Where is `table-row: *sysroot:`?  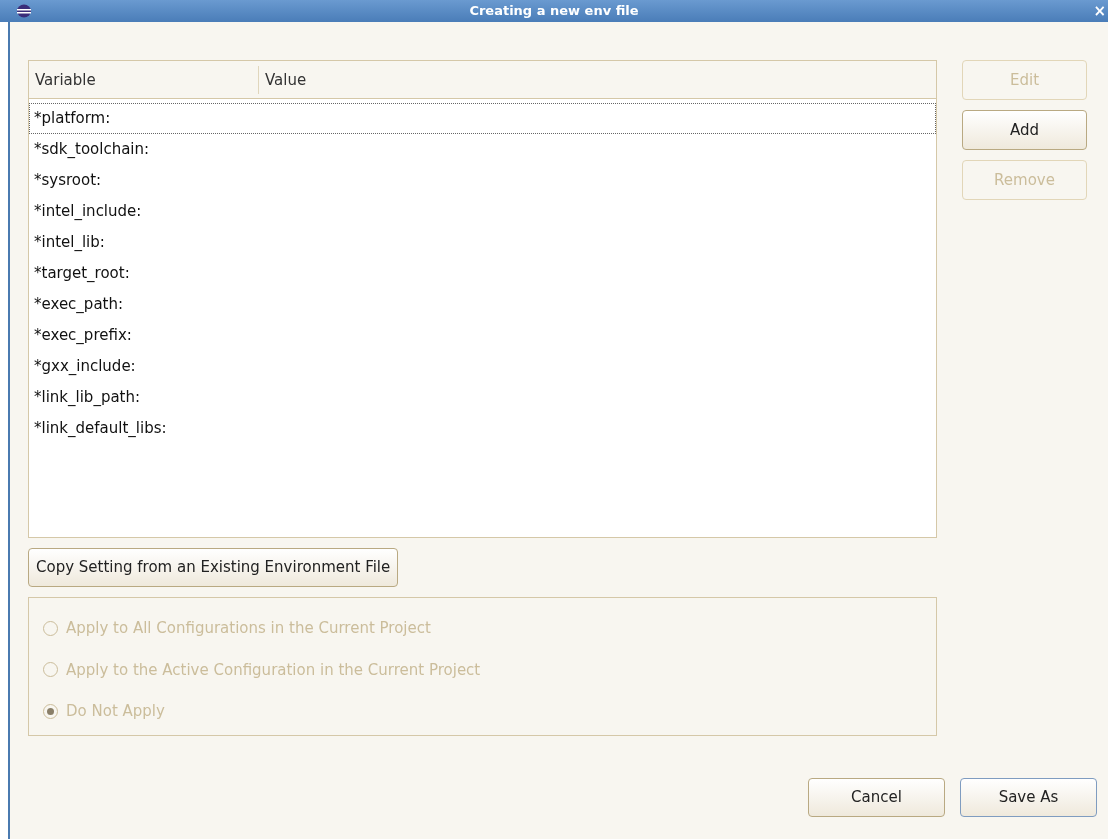
table-row: *sysroot: is located at coordinates (482, 180).